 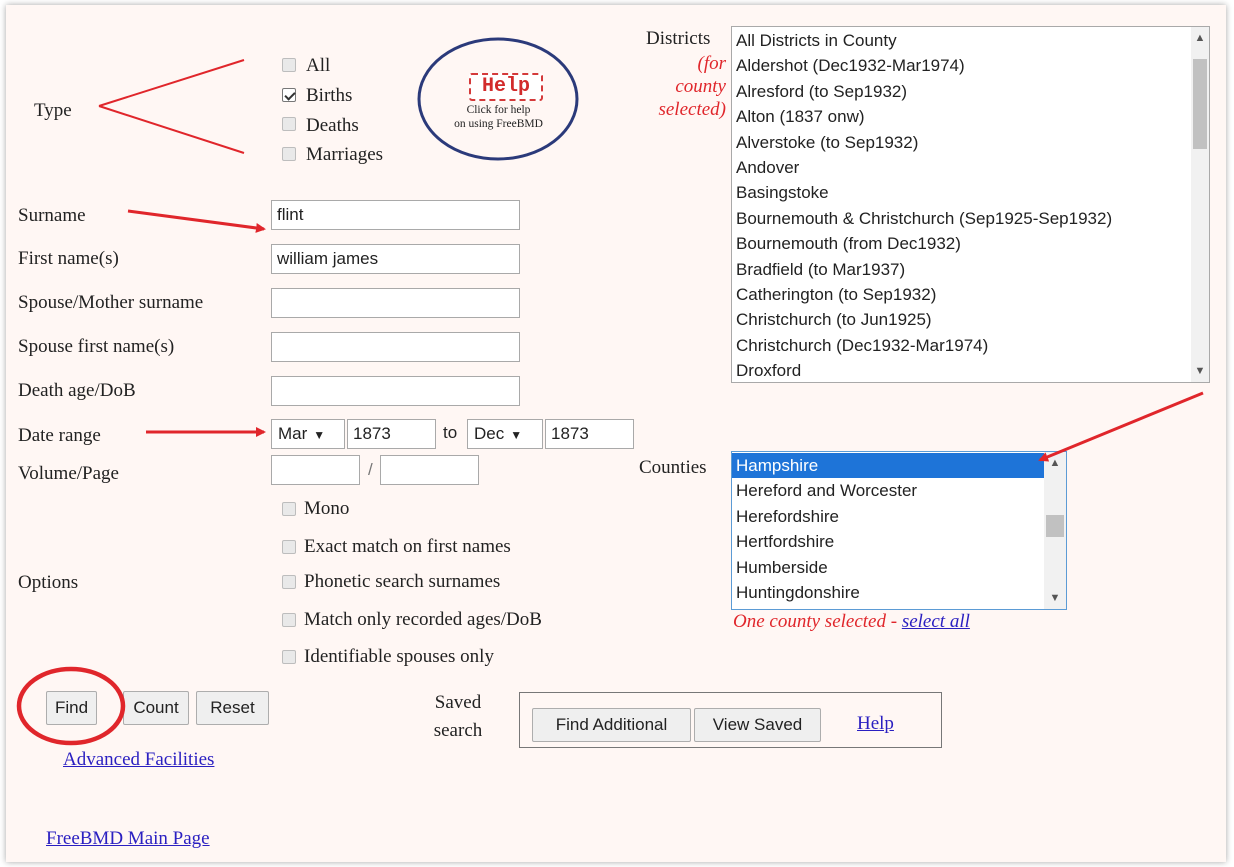 I want to click on county-arrow, so click(x=1121, y=426).